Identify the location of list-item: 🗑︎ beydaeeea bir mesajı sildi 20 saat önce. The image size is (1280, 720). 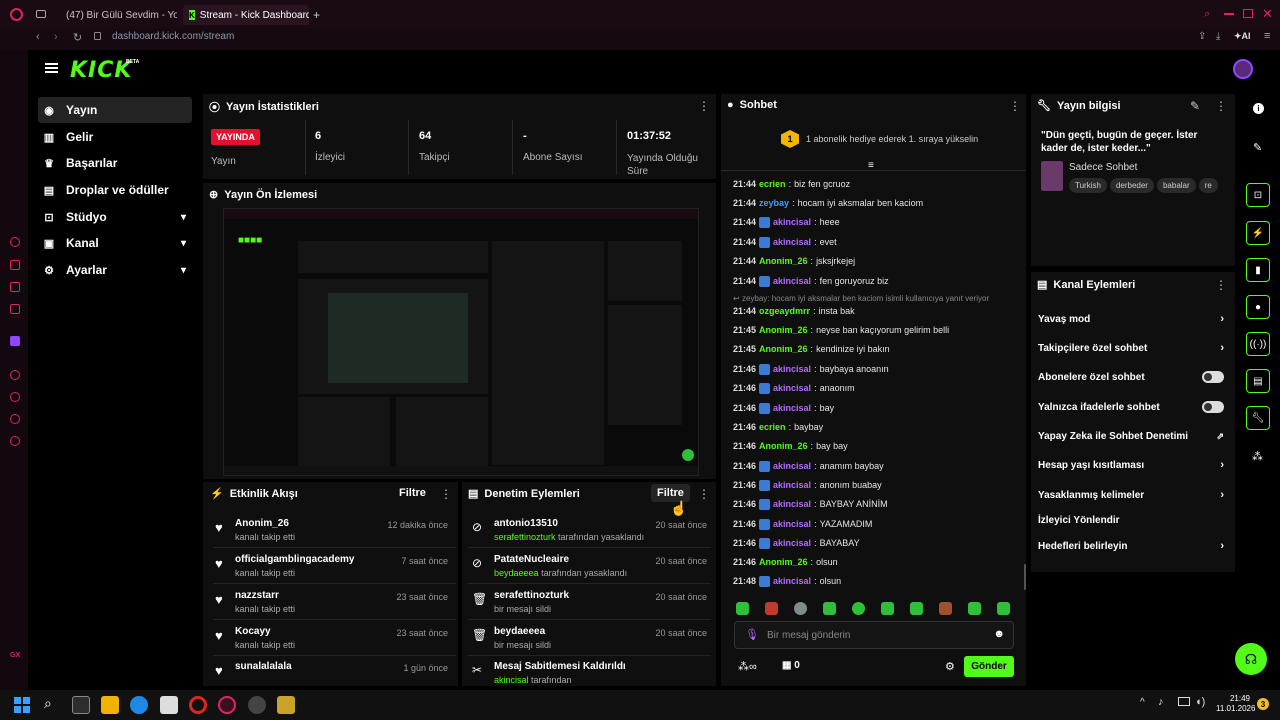
(589, 639).